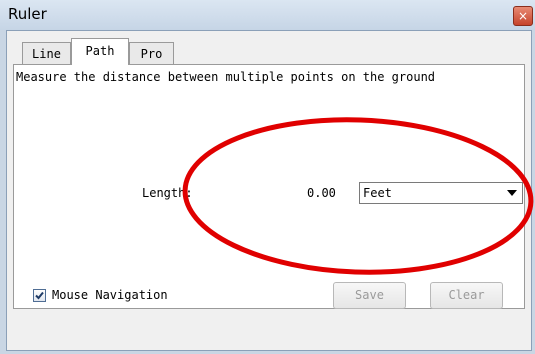 This screenshot has width=535, height=354. I want to click on close-button: ×, so click(523, 16).